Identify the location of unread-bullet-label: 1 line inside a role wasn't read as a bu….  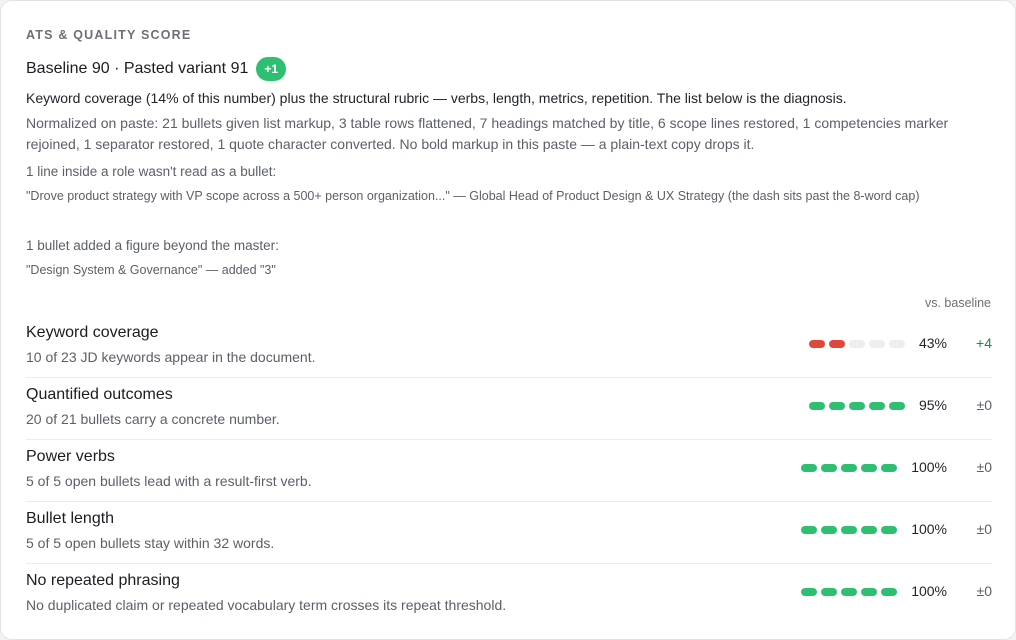
(151, 171).